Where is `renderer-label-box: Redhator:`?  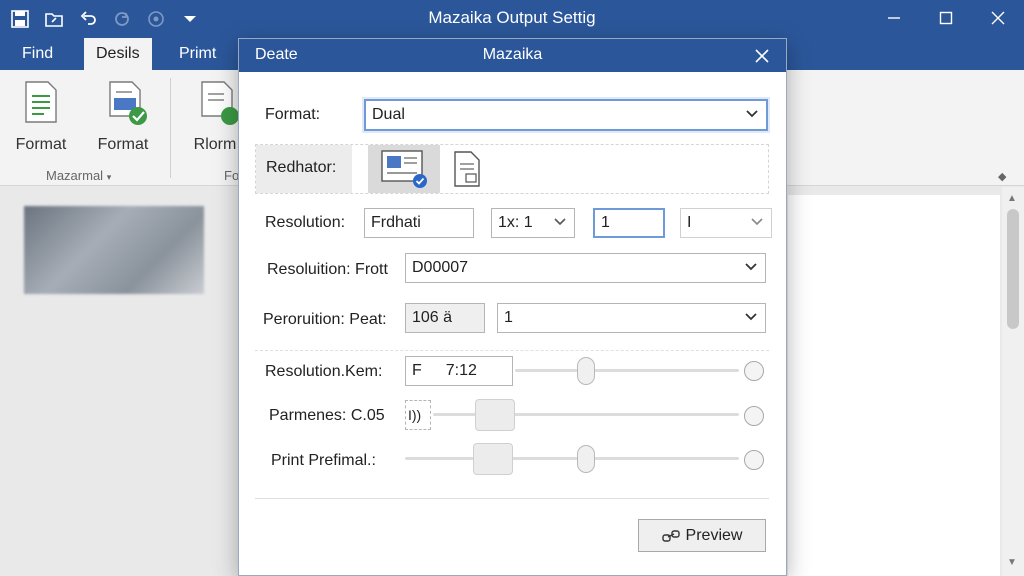
renderer-label-box: Redhator: is located at coordinates (304, 169).